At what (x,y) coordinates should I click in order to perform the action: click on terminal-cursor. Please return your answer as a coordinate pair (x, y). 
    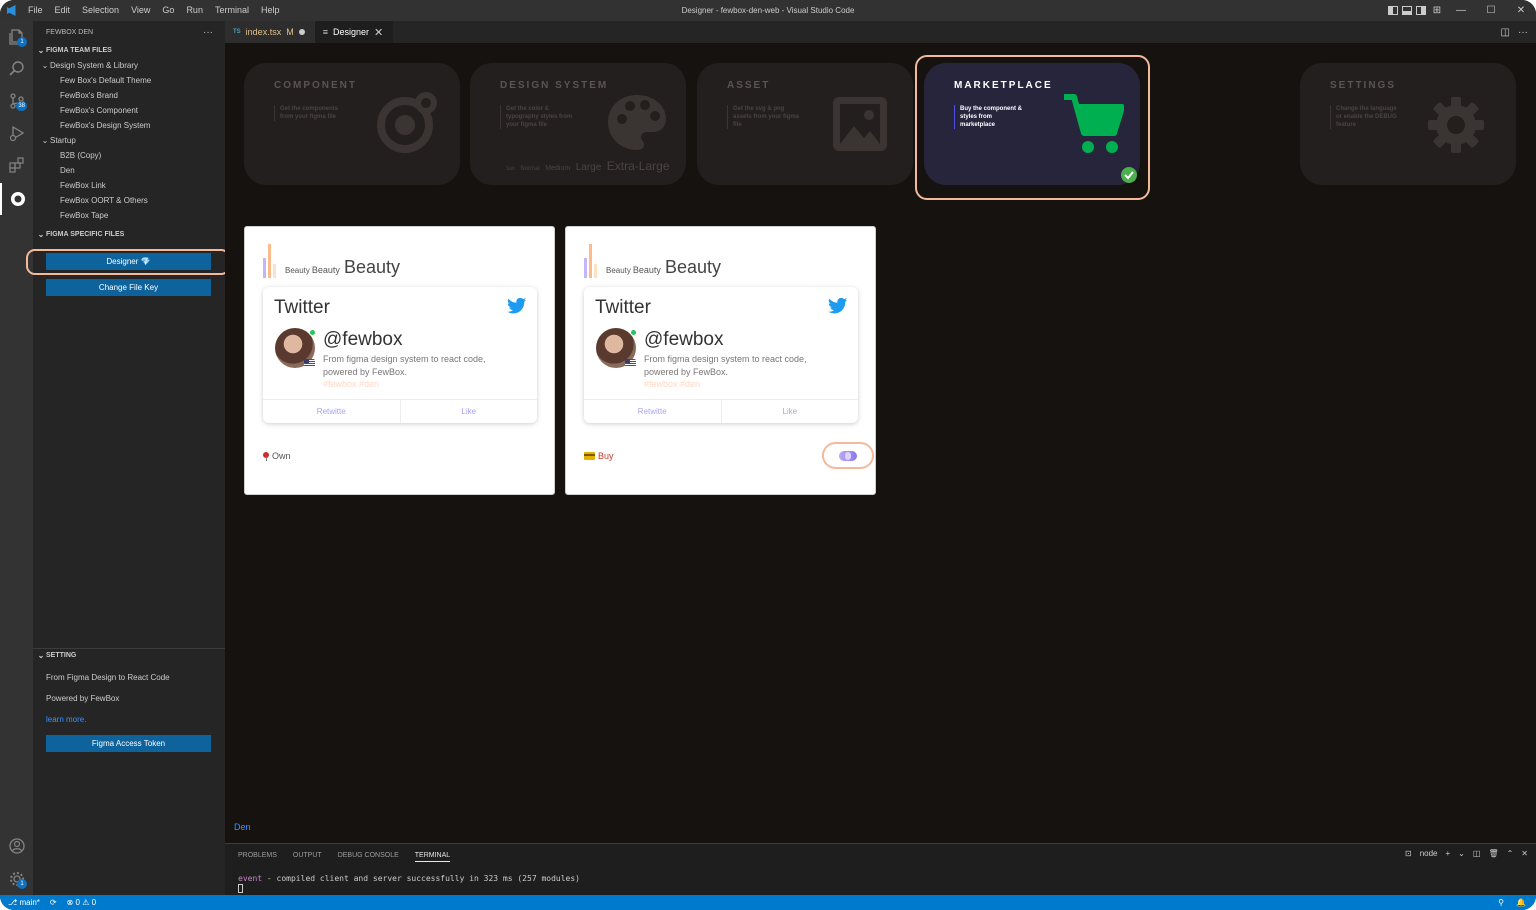
    Looking at the image, I should click on (240, 888).